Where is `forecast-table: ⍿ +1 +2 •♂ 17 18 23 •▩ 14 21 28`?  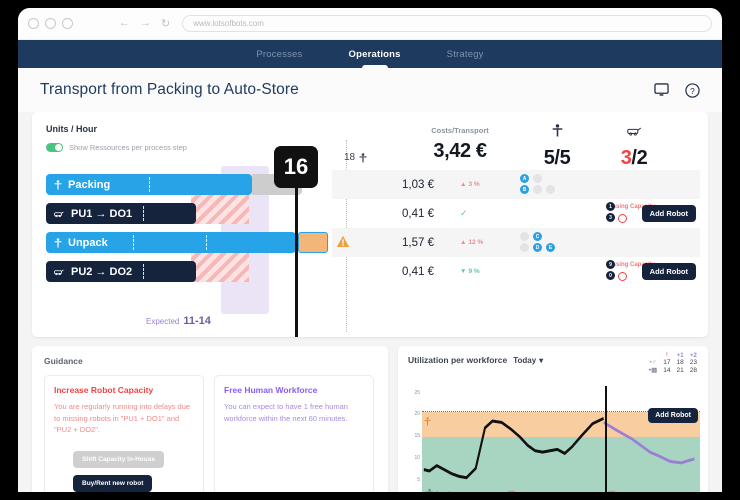
forecast-table: ⍿ +1 +2 •♂ 17 18 23 •▩ 14 21 28 is located at coordinates (673, 363).